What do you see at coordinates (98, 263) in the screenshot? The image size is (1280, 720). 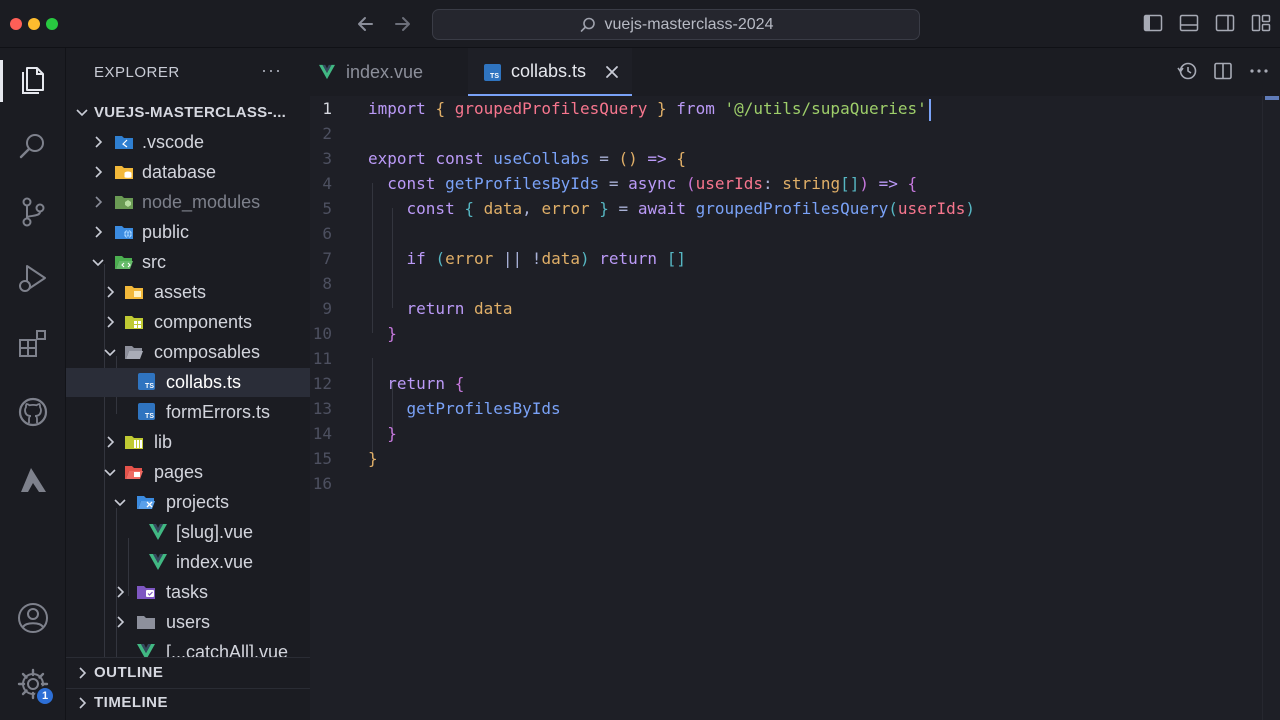 I see `chevron-down-icon` at bounding box center [98, 263].